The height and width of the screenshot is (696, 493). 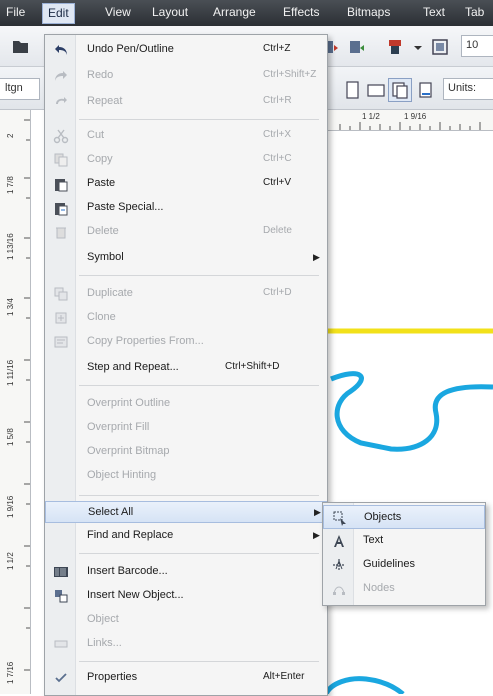 I want to click on menu-item-label: Cut, so click(x=96, y=135).